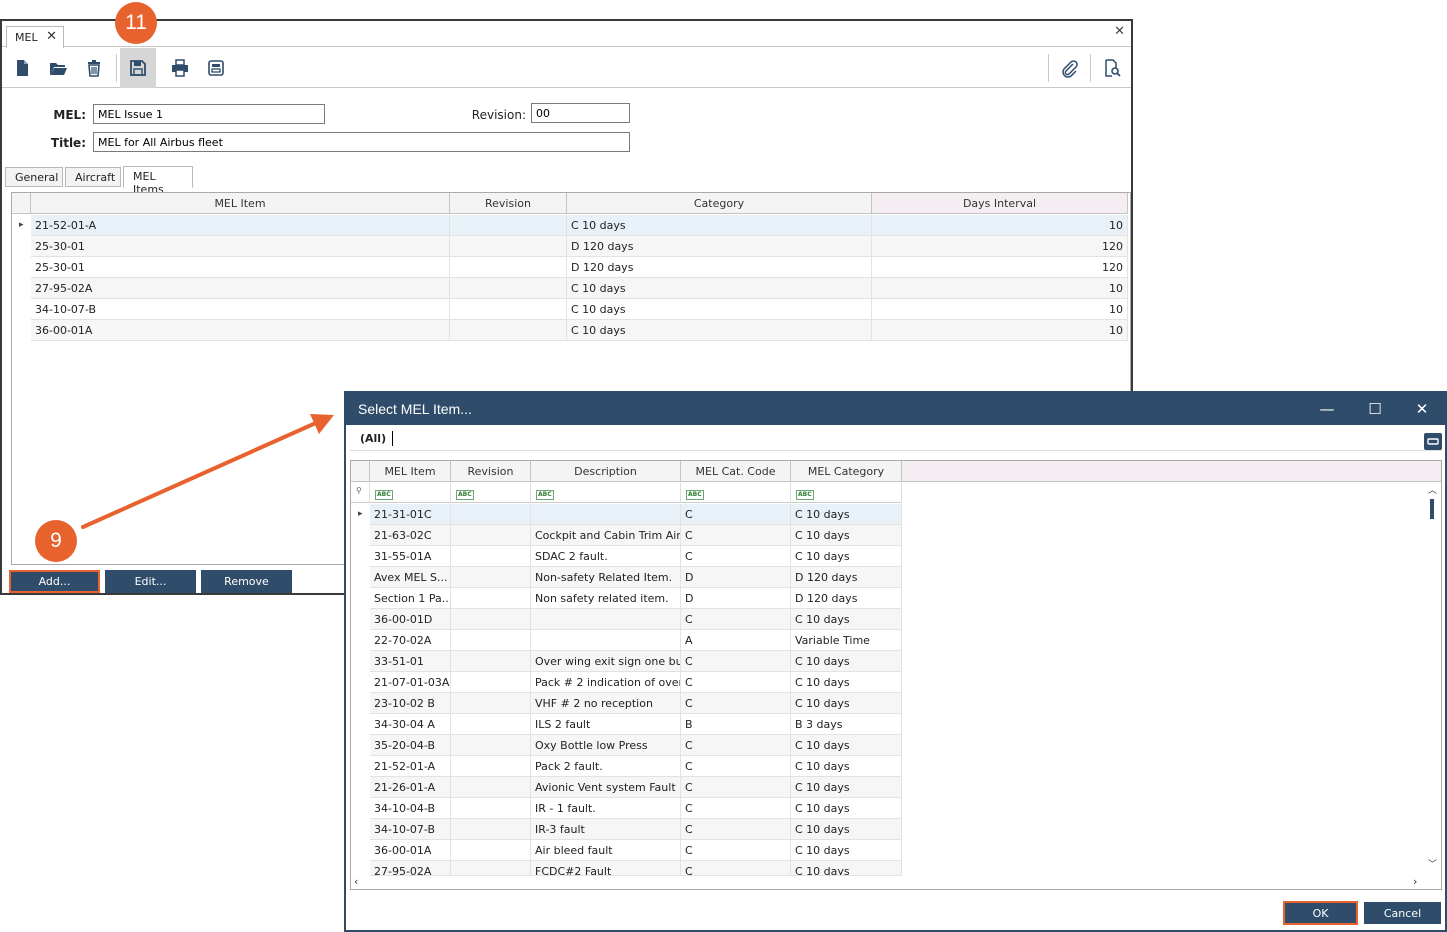 The image size is (1447, 932). What do you see at coordinates (606, 598) in the screenshot?
I see `cell-description: Non safety related item.` at bounding box center [606, 598].